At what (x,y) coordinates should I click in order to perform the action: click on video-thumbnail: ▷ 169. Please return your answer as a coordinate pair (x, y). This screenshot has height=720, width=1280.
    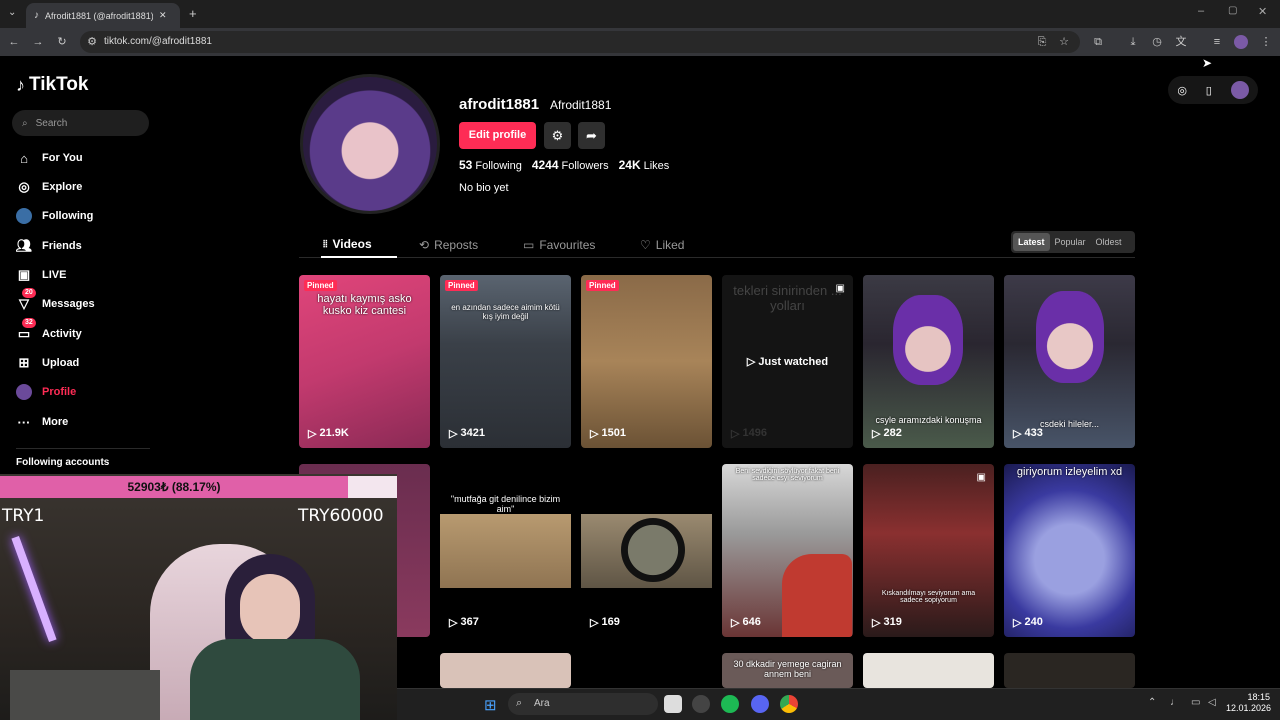
    Looking at the image, I should click on (646, 550).